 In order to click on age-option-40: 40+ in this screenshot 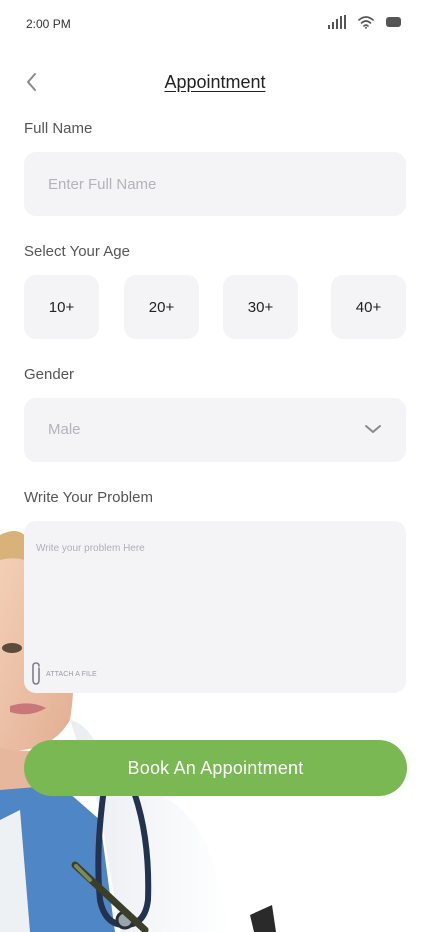, I will do `click(368, 307)`.